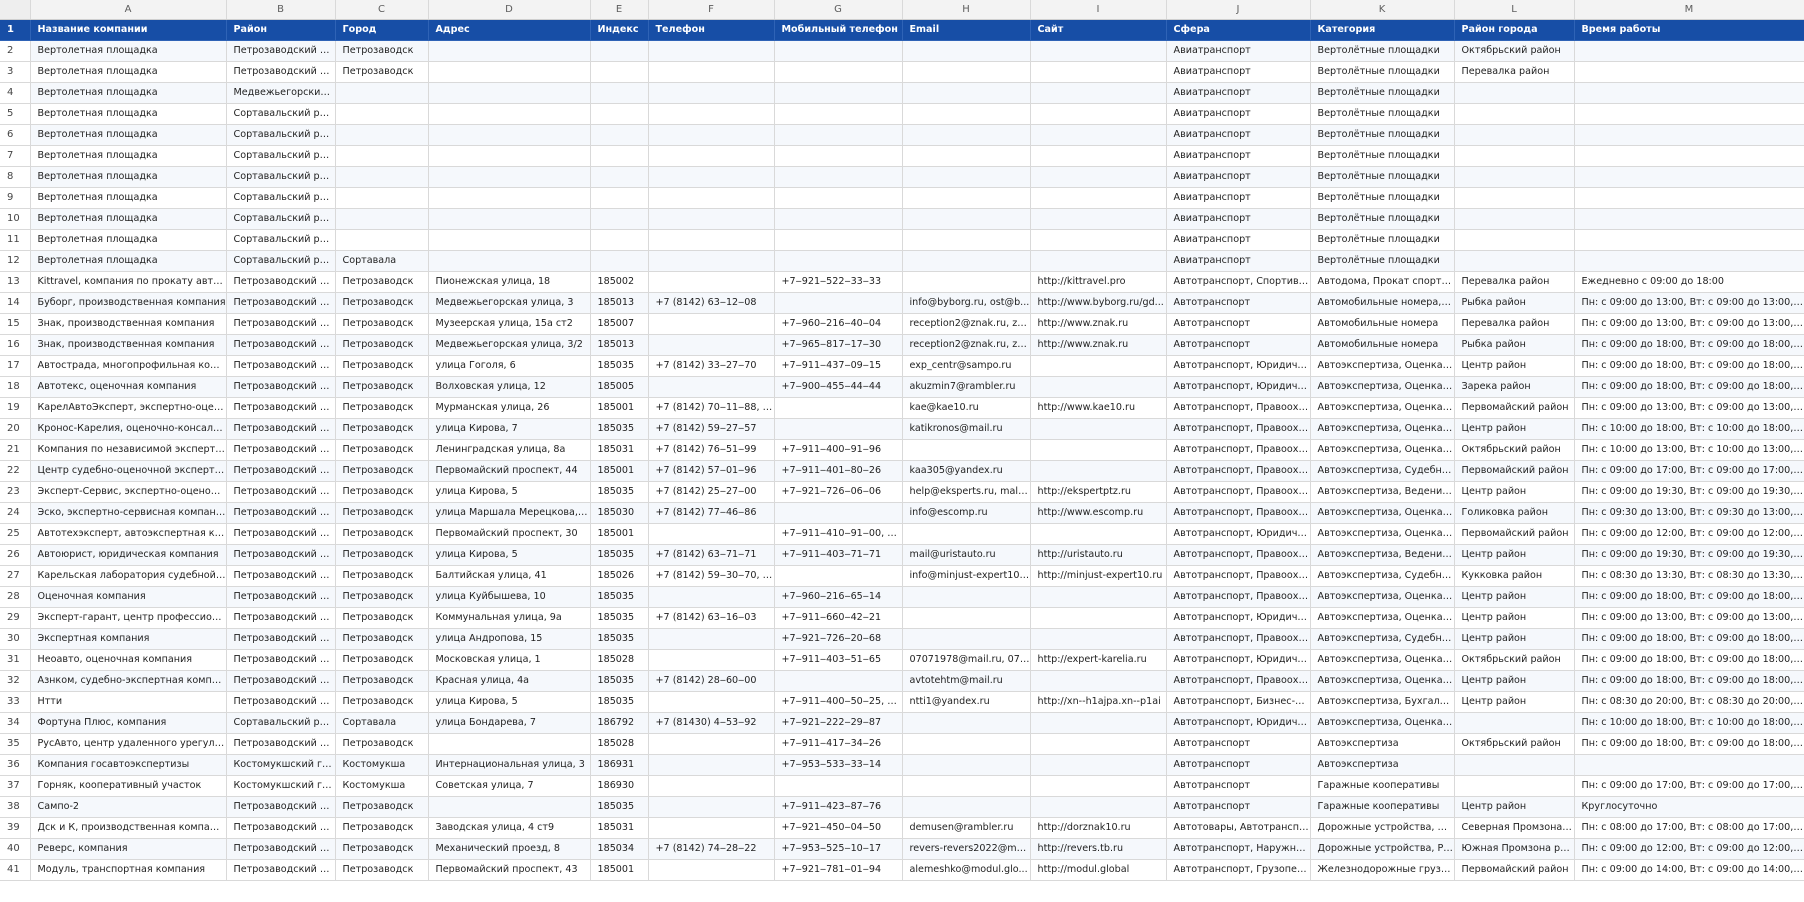 The height and width of the screenshot is (902, 1804). What do you see at coordinates (509, 303) in the screenshot?
I see `table-cell: Медвежьегорская улица, 3` at bounding box center [509, 303].